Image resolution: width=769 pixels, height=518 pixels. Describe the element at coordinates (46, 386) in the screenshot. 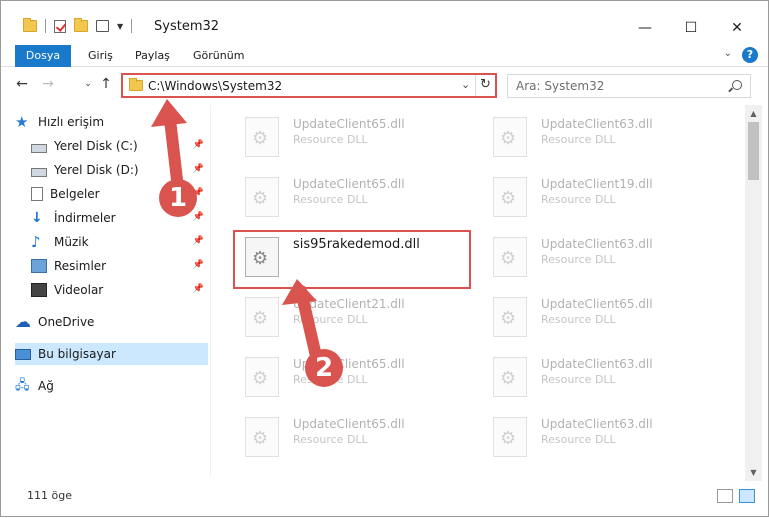

I see `sidebar-item-label: Ağ` at that location.